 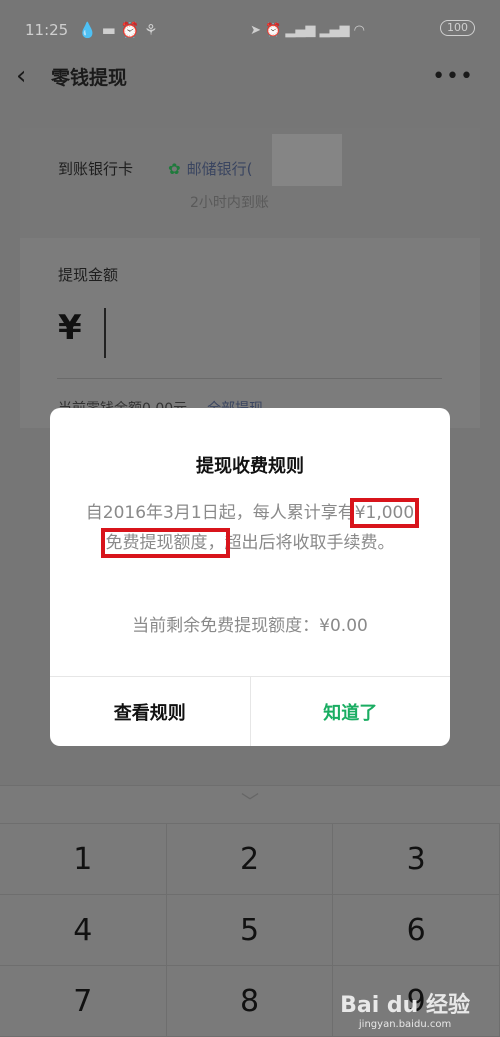 I want to click on battery-icon: 100, so click(x=457, y=28).